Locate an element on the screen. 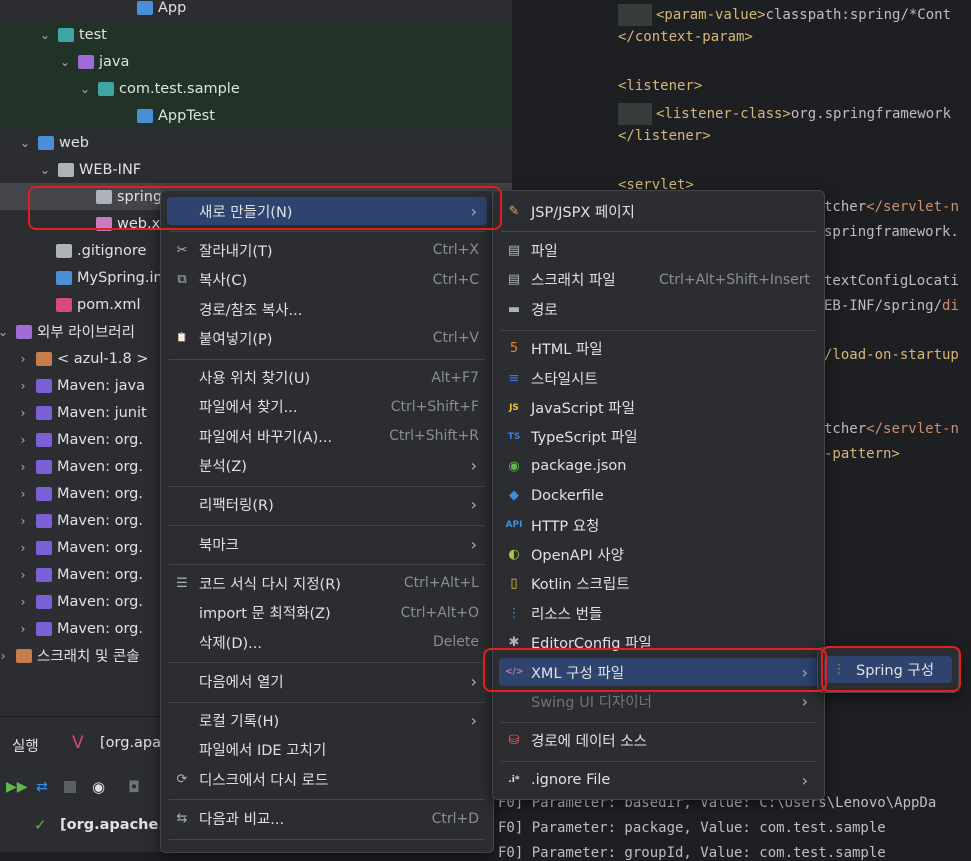 The image size is (971, 861). code-line: <listener> is located at coordinates (660, 86).